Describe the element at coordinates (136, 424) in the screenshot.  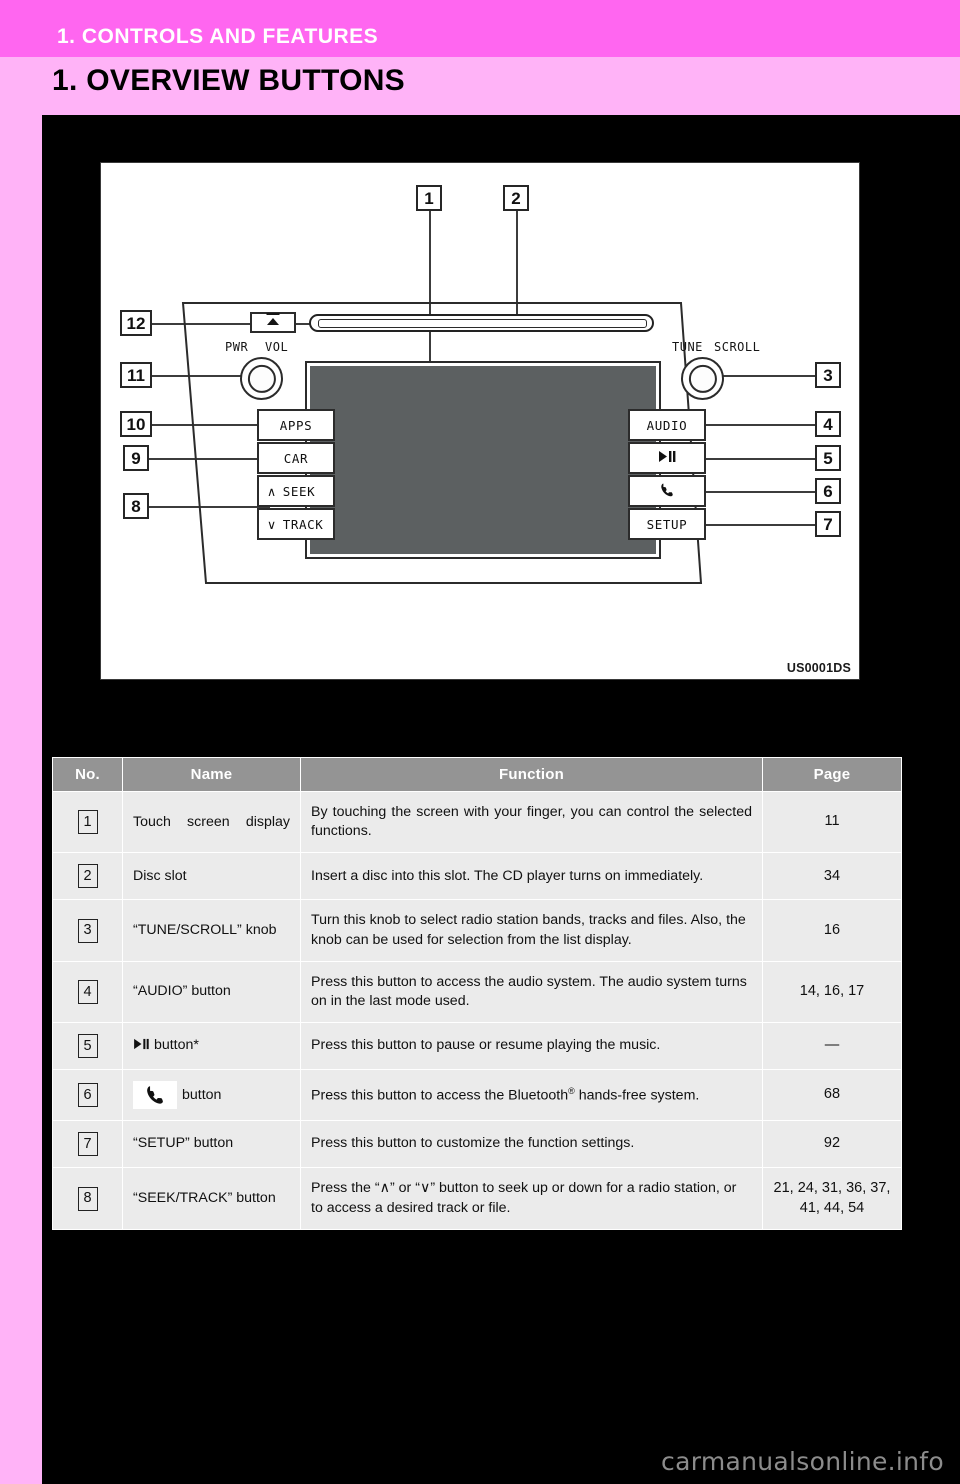
I see `callout-10: 10` at that location.